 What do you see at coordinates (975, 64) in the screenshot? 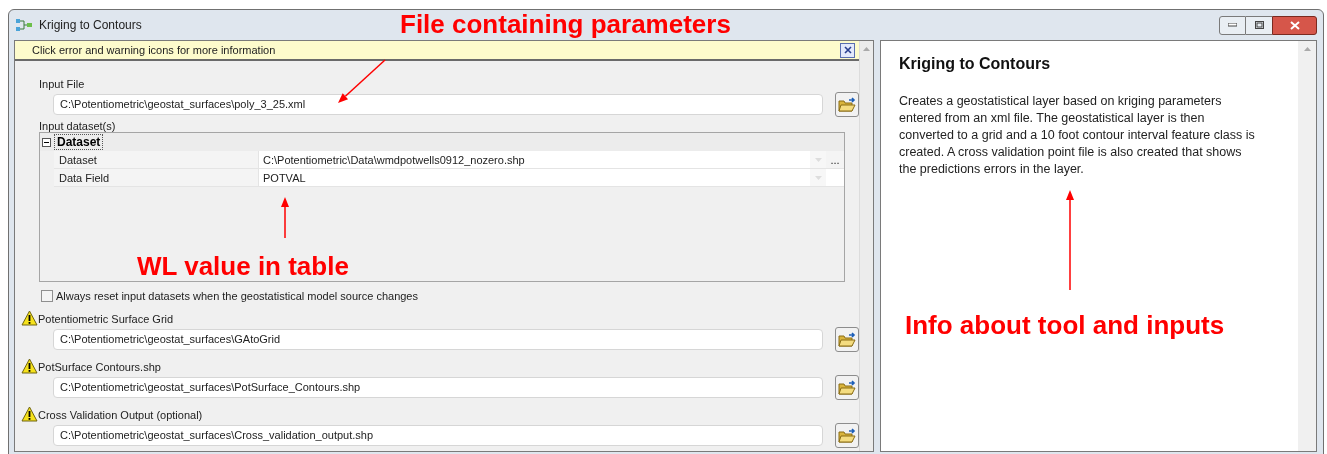
I see `help-title: Kriging to Contours` at bounding box center [975, 64].